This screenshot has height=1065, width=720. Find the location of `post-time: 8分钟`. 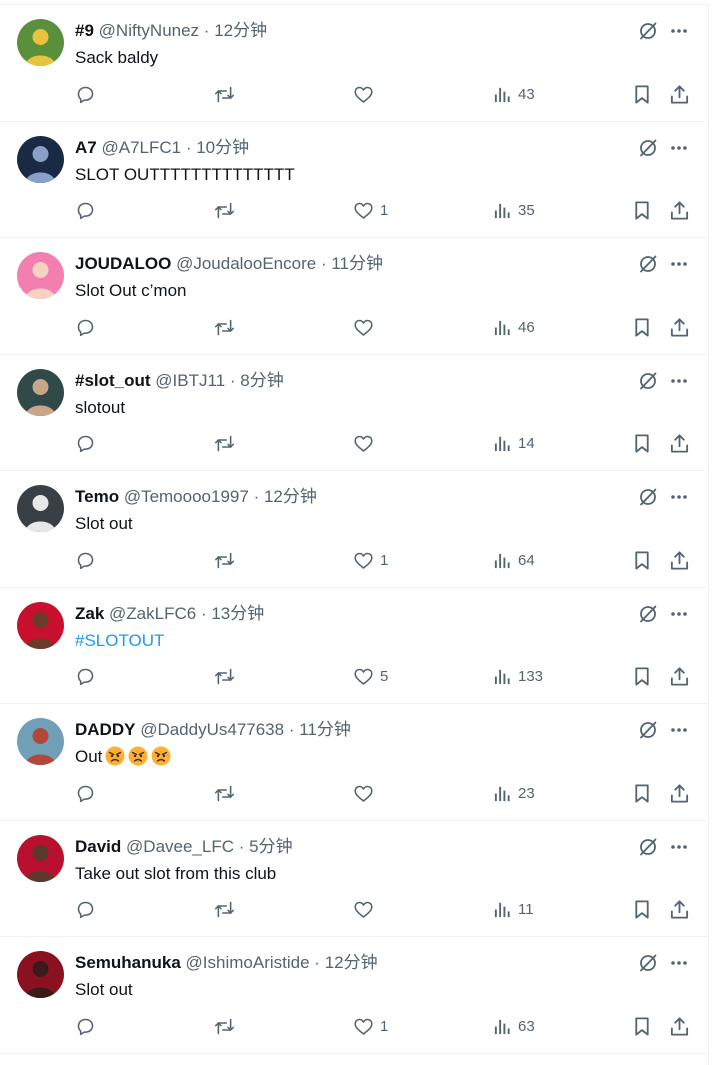

post-time: 8分钟 is located at coordinates (261, 380).